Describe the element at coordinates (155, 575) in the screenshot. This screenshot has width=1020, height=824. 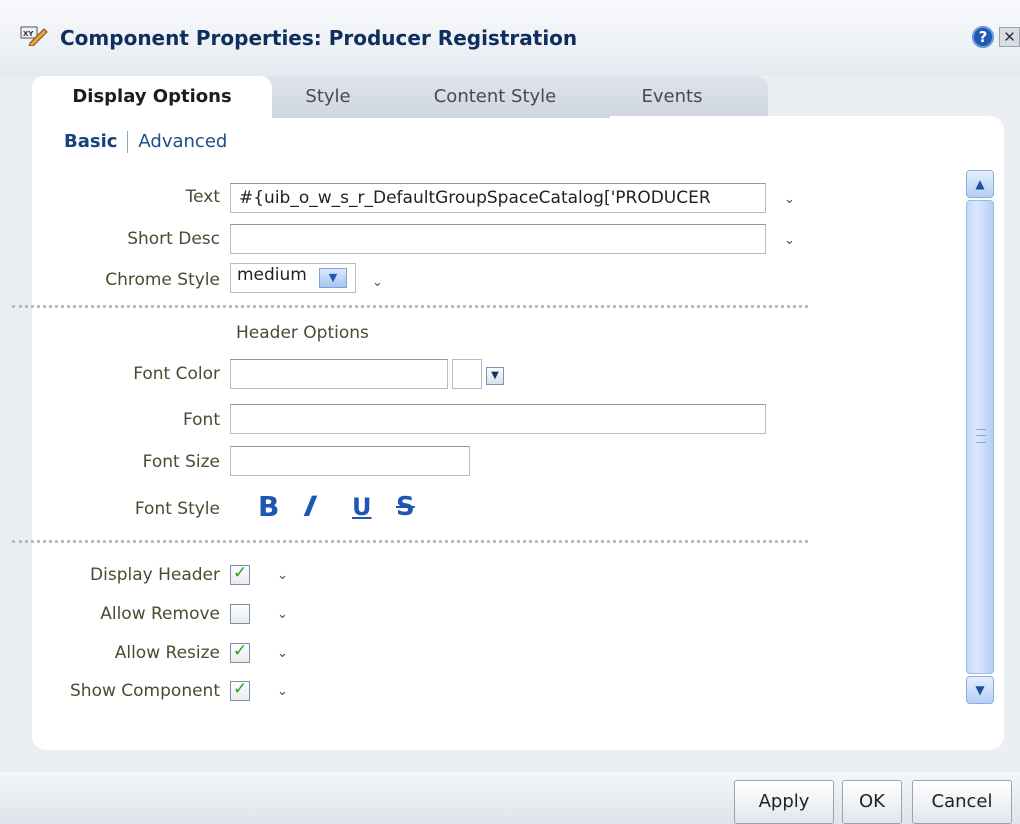
I see `display-header-label: Display Header` at that location.